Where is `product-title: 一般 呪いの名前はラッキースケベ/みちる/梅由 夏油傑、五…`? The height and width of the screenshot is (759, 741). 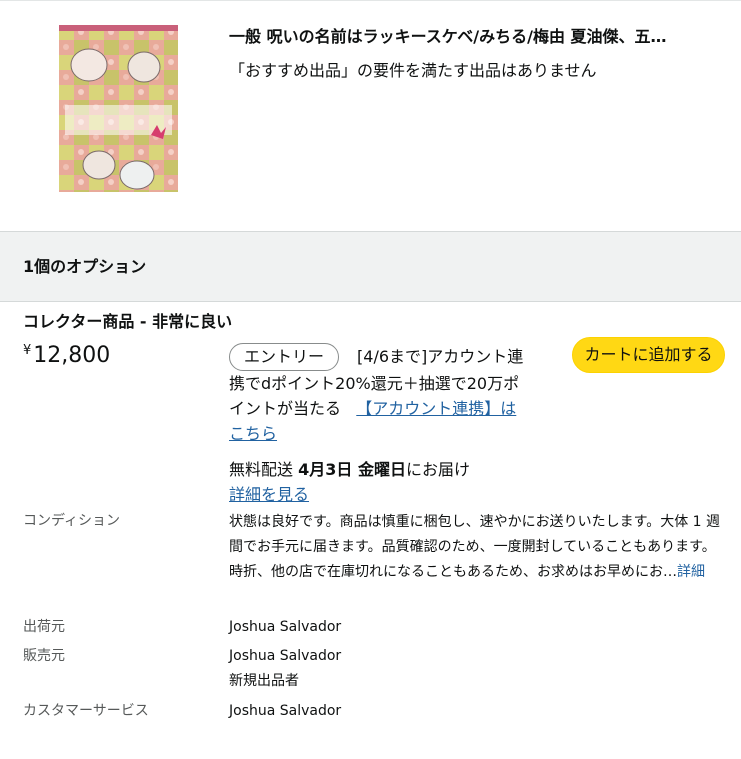 product-title: 一般 呪いの名前はラッキースケベ/みちる/梅由 夏油傑、五… is located at coordinates (479, 37).